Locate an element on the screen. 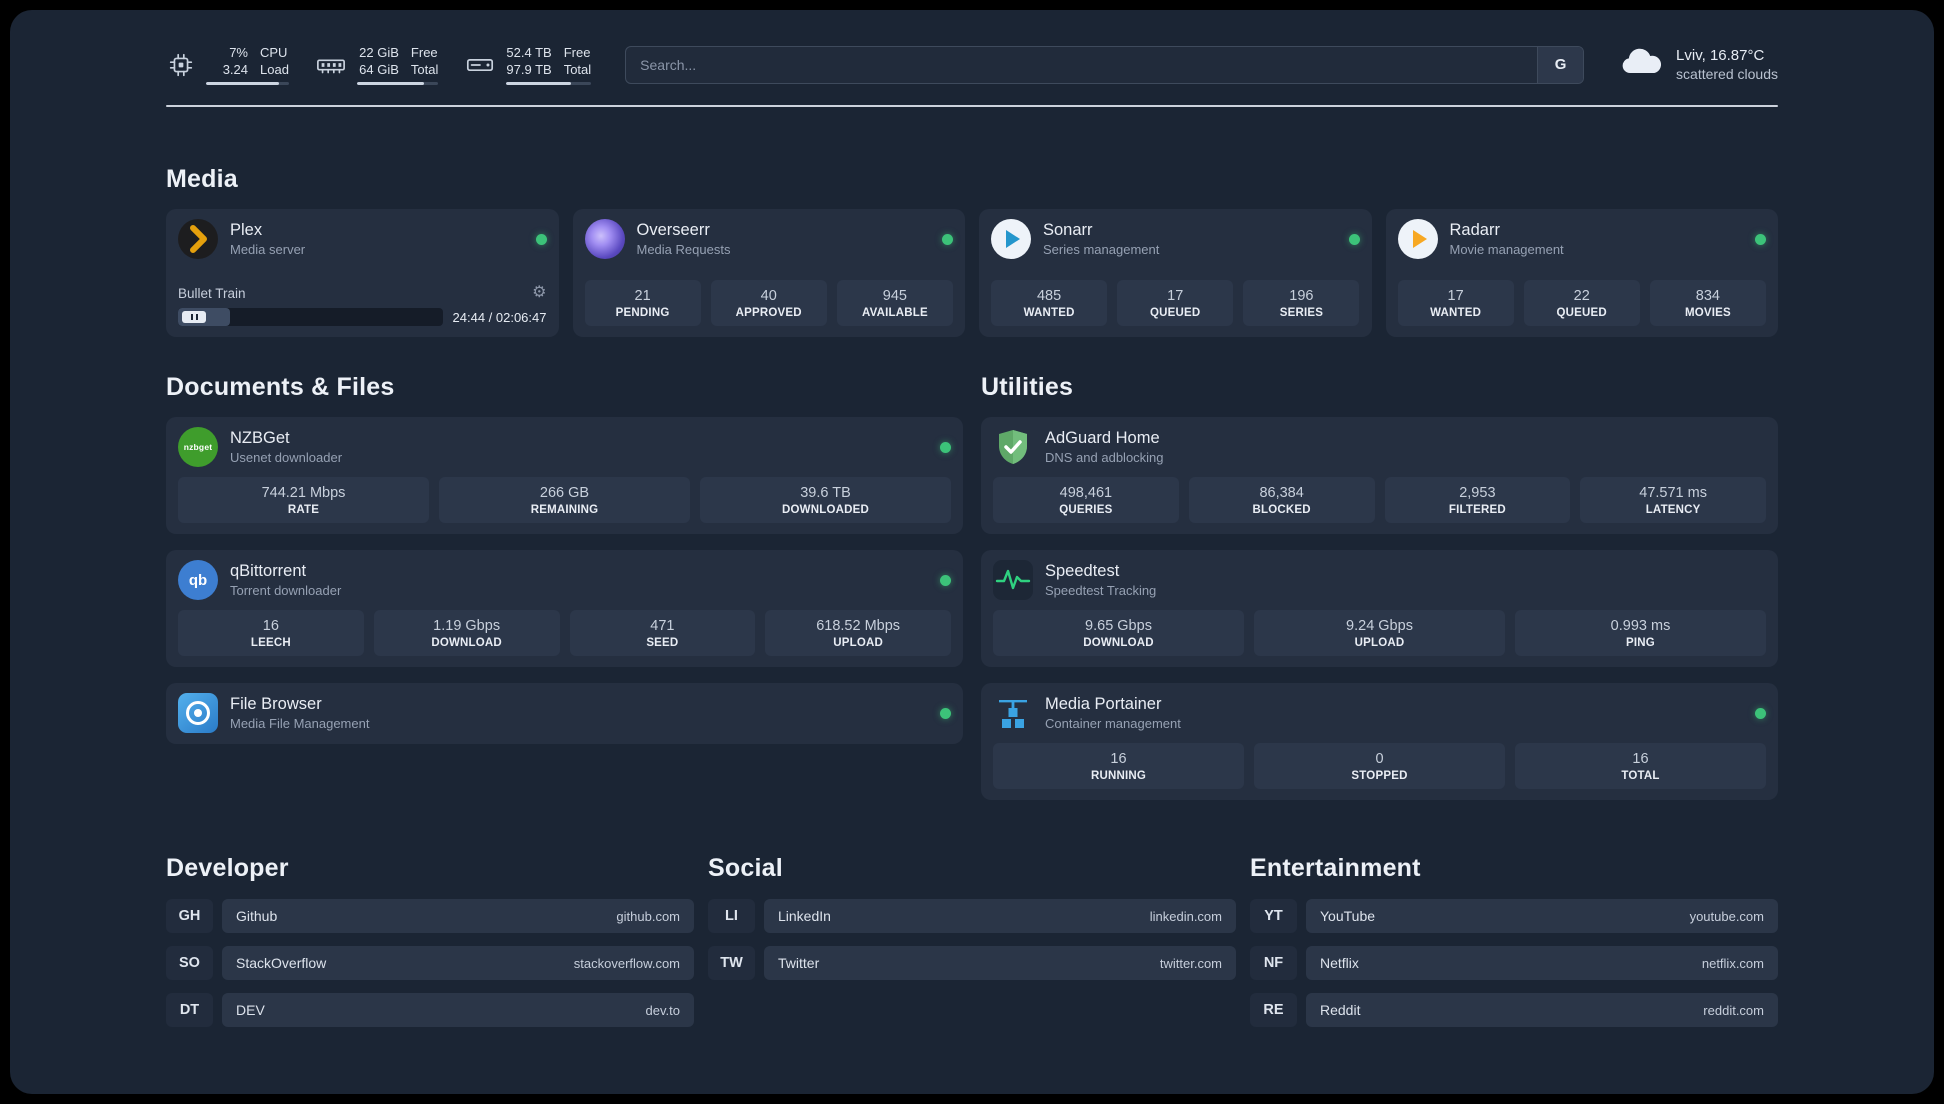 The width and height of the screenshot is (1944, 1104). bookmark-url: github.com is located at coordinates (648, 916).